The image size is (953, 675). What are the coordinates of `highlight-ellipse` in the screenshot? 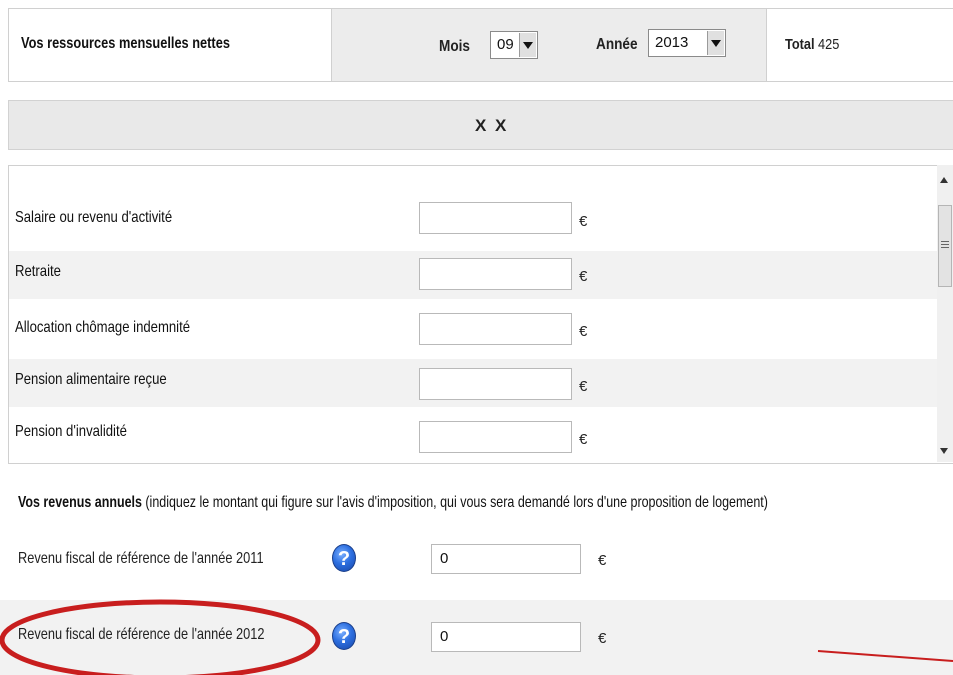 It's located at (160, 637).